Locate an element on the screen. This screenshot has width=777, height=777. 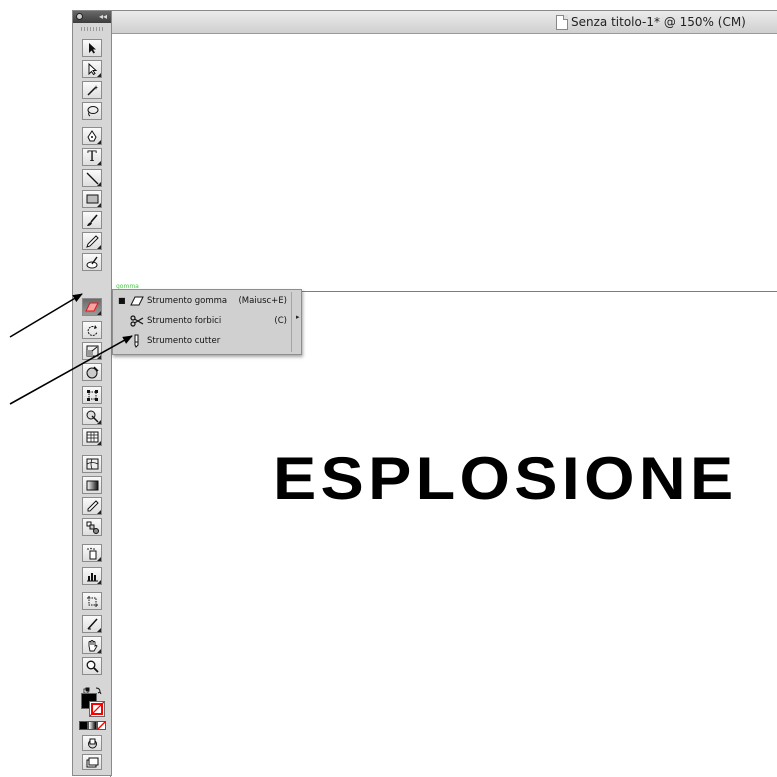
annotation-arrow-eraser is located at coordinates (46, 315).